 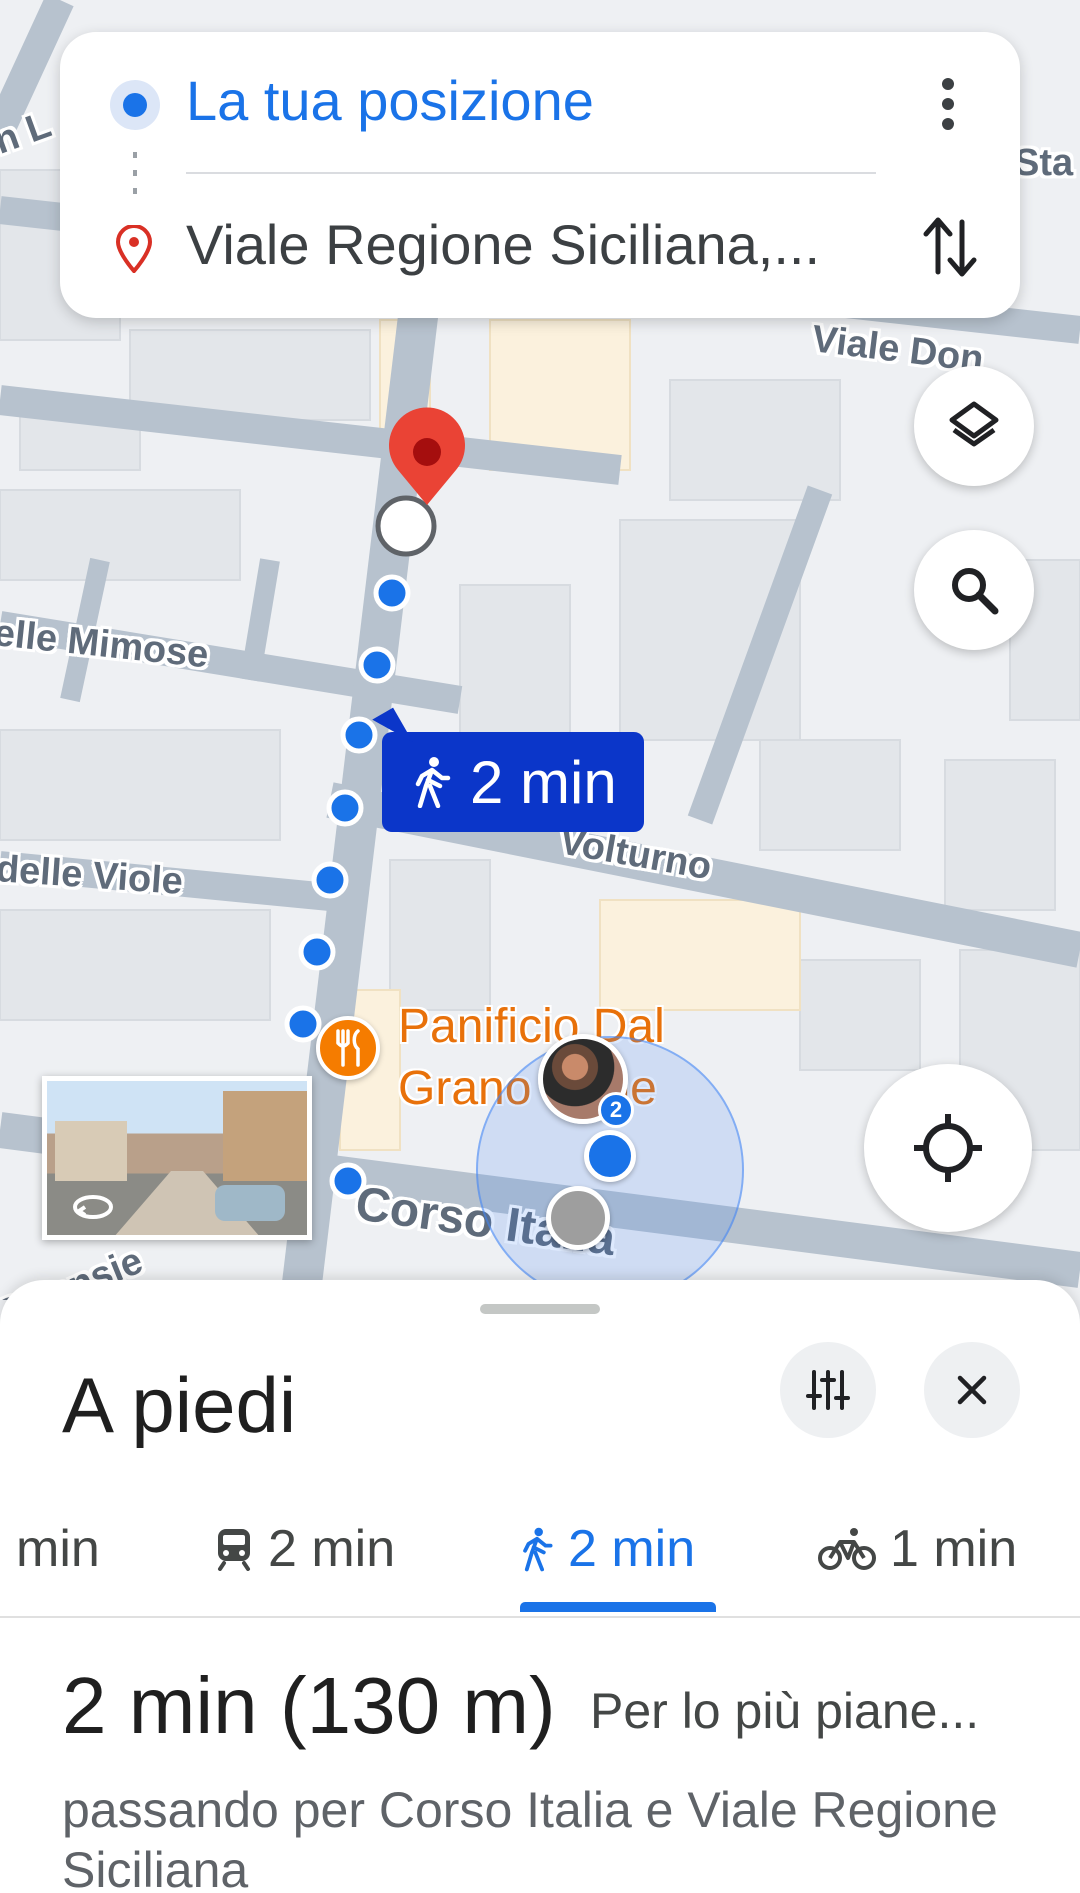 I want to click on tab-bike: 1 min, so click(x=917, y=1549).